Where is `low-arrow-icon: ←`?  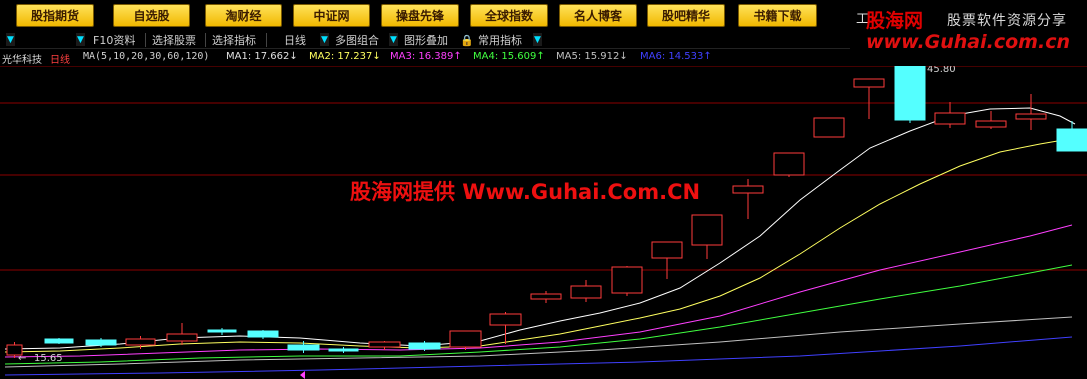
low-arrow-icon: ← is located at coordinates (22, 358).